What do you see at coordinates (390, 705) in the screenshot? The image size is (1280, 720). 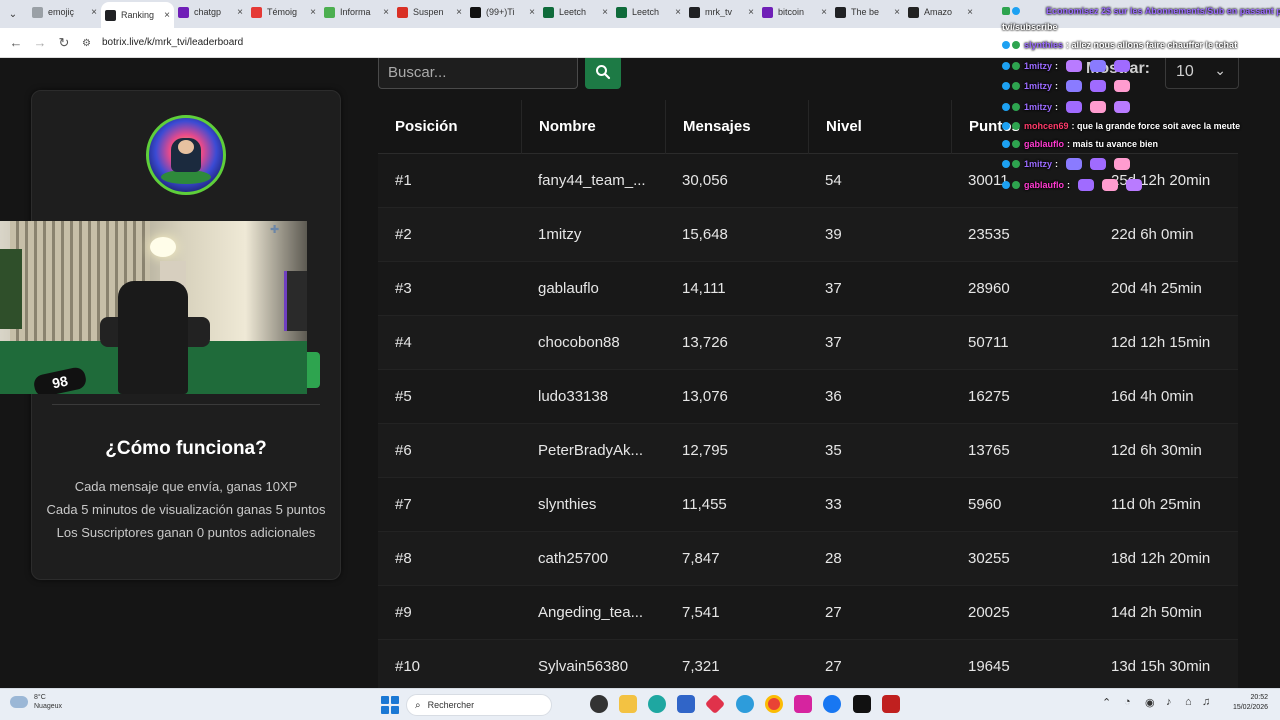 I see `windows-start-icon` at bounding box center [390, 705].